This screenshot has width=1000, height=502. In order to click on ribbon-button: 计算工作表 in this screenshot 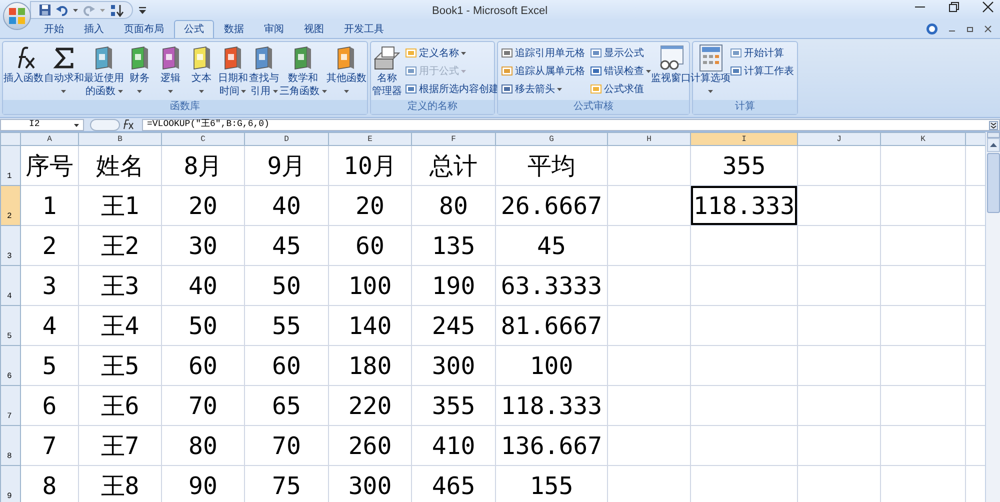, I will do `click(762, 71)`.